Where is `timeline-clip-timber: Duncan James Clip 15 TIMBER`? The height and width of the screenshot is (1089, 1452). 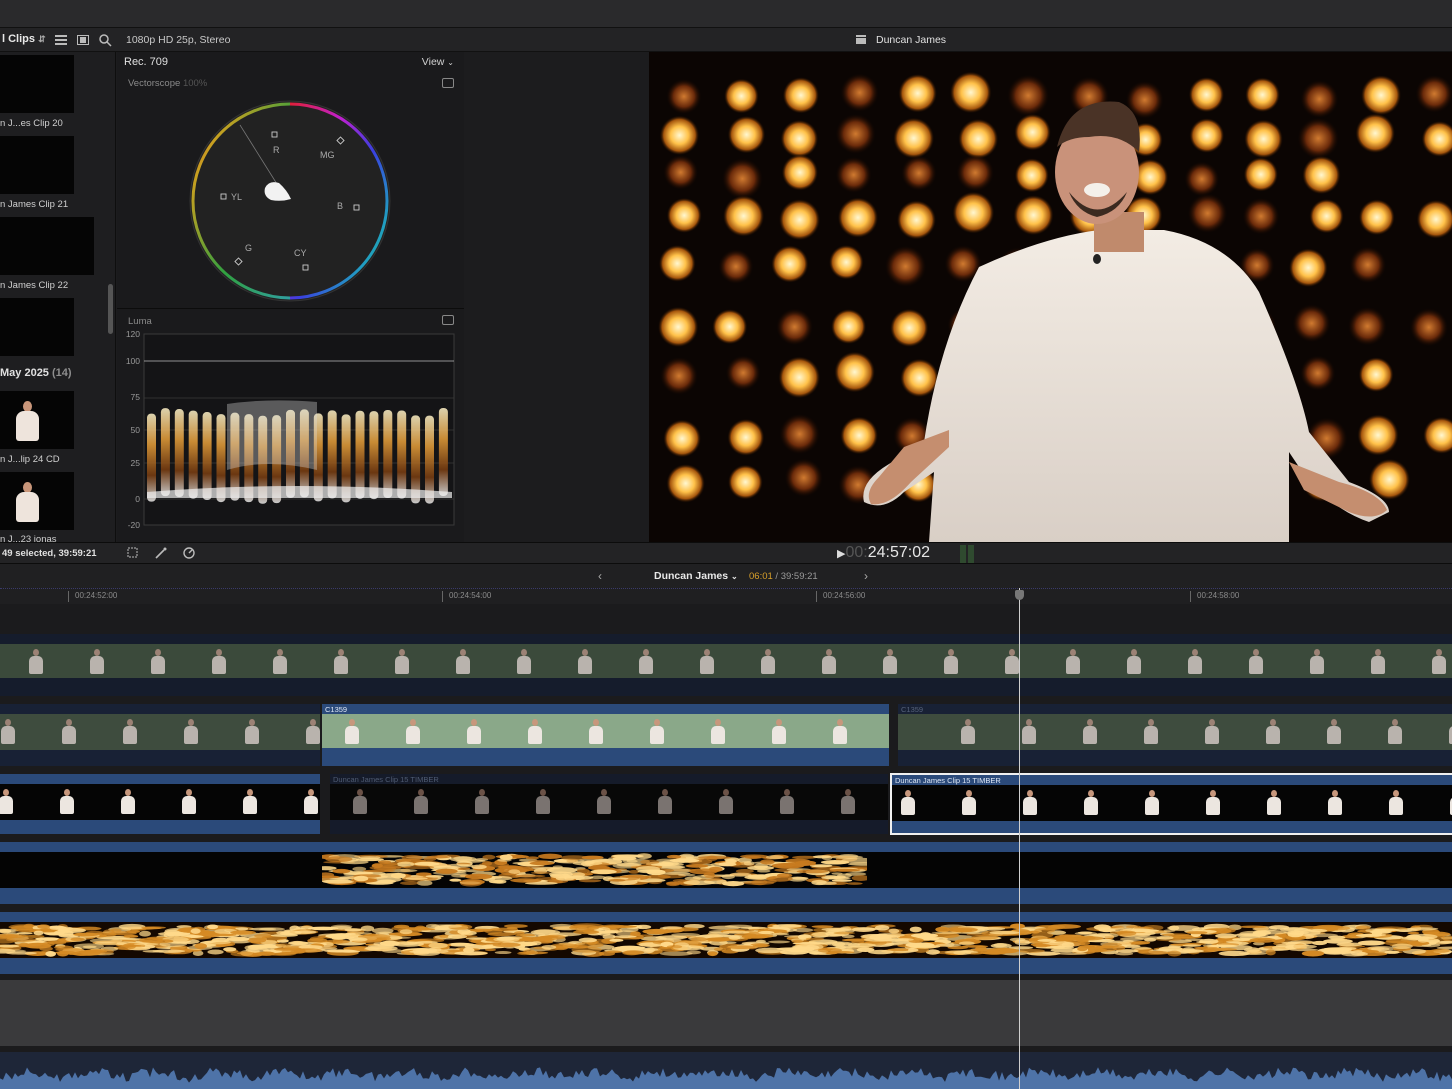 timeline-clip-timber: Duncan James Clip 15 TIMBER is located at coordinates (609, 804).